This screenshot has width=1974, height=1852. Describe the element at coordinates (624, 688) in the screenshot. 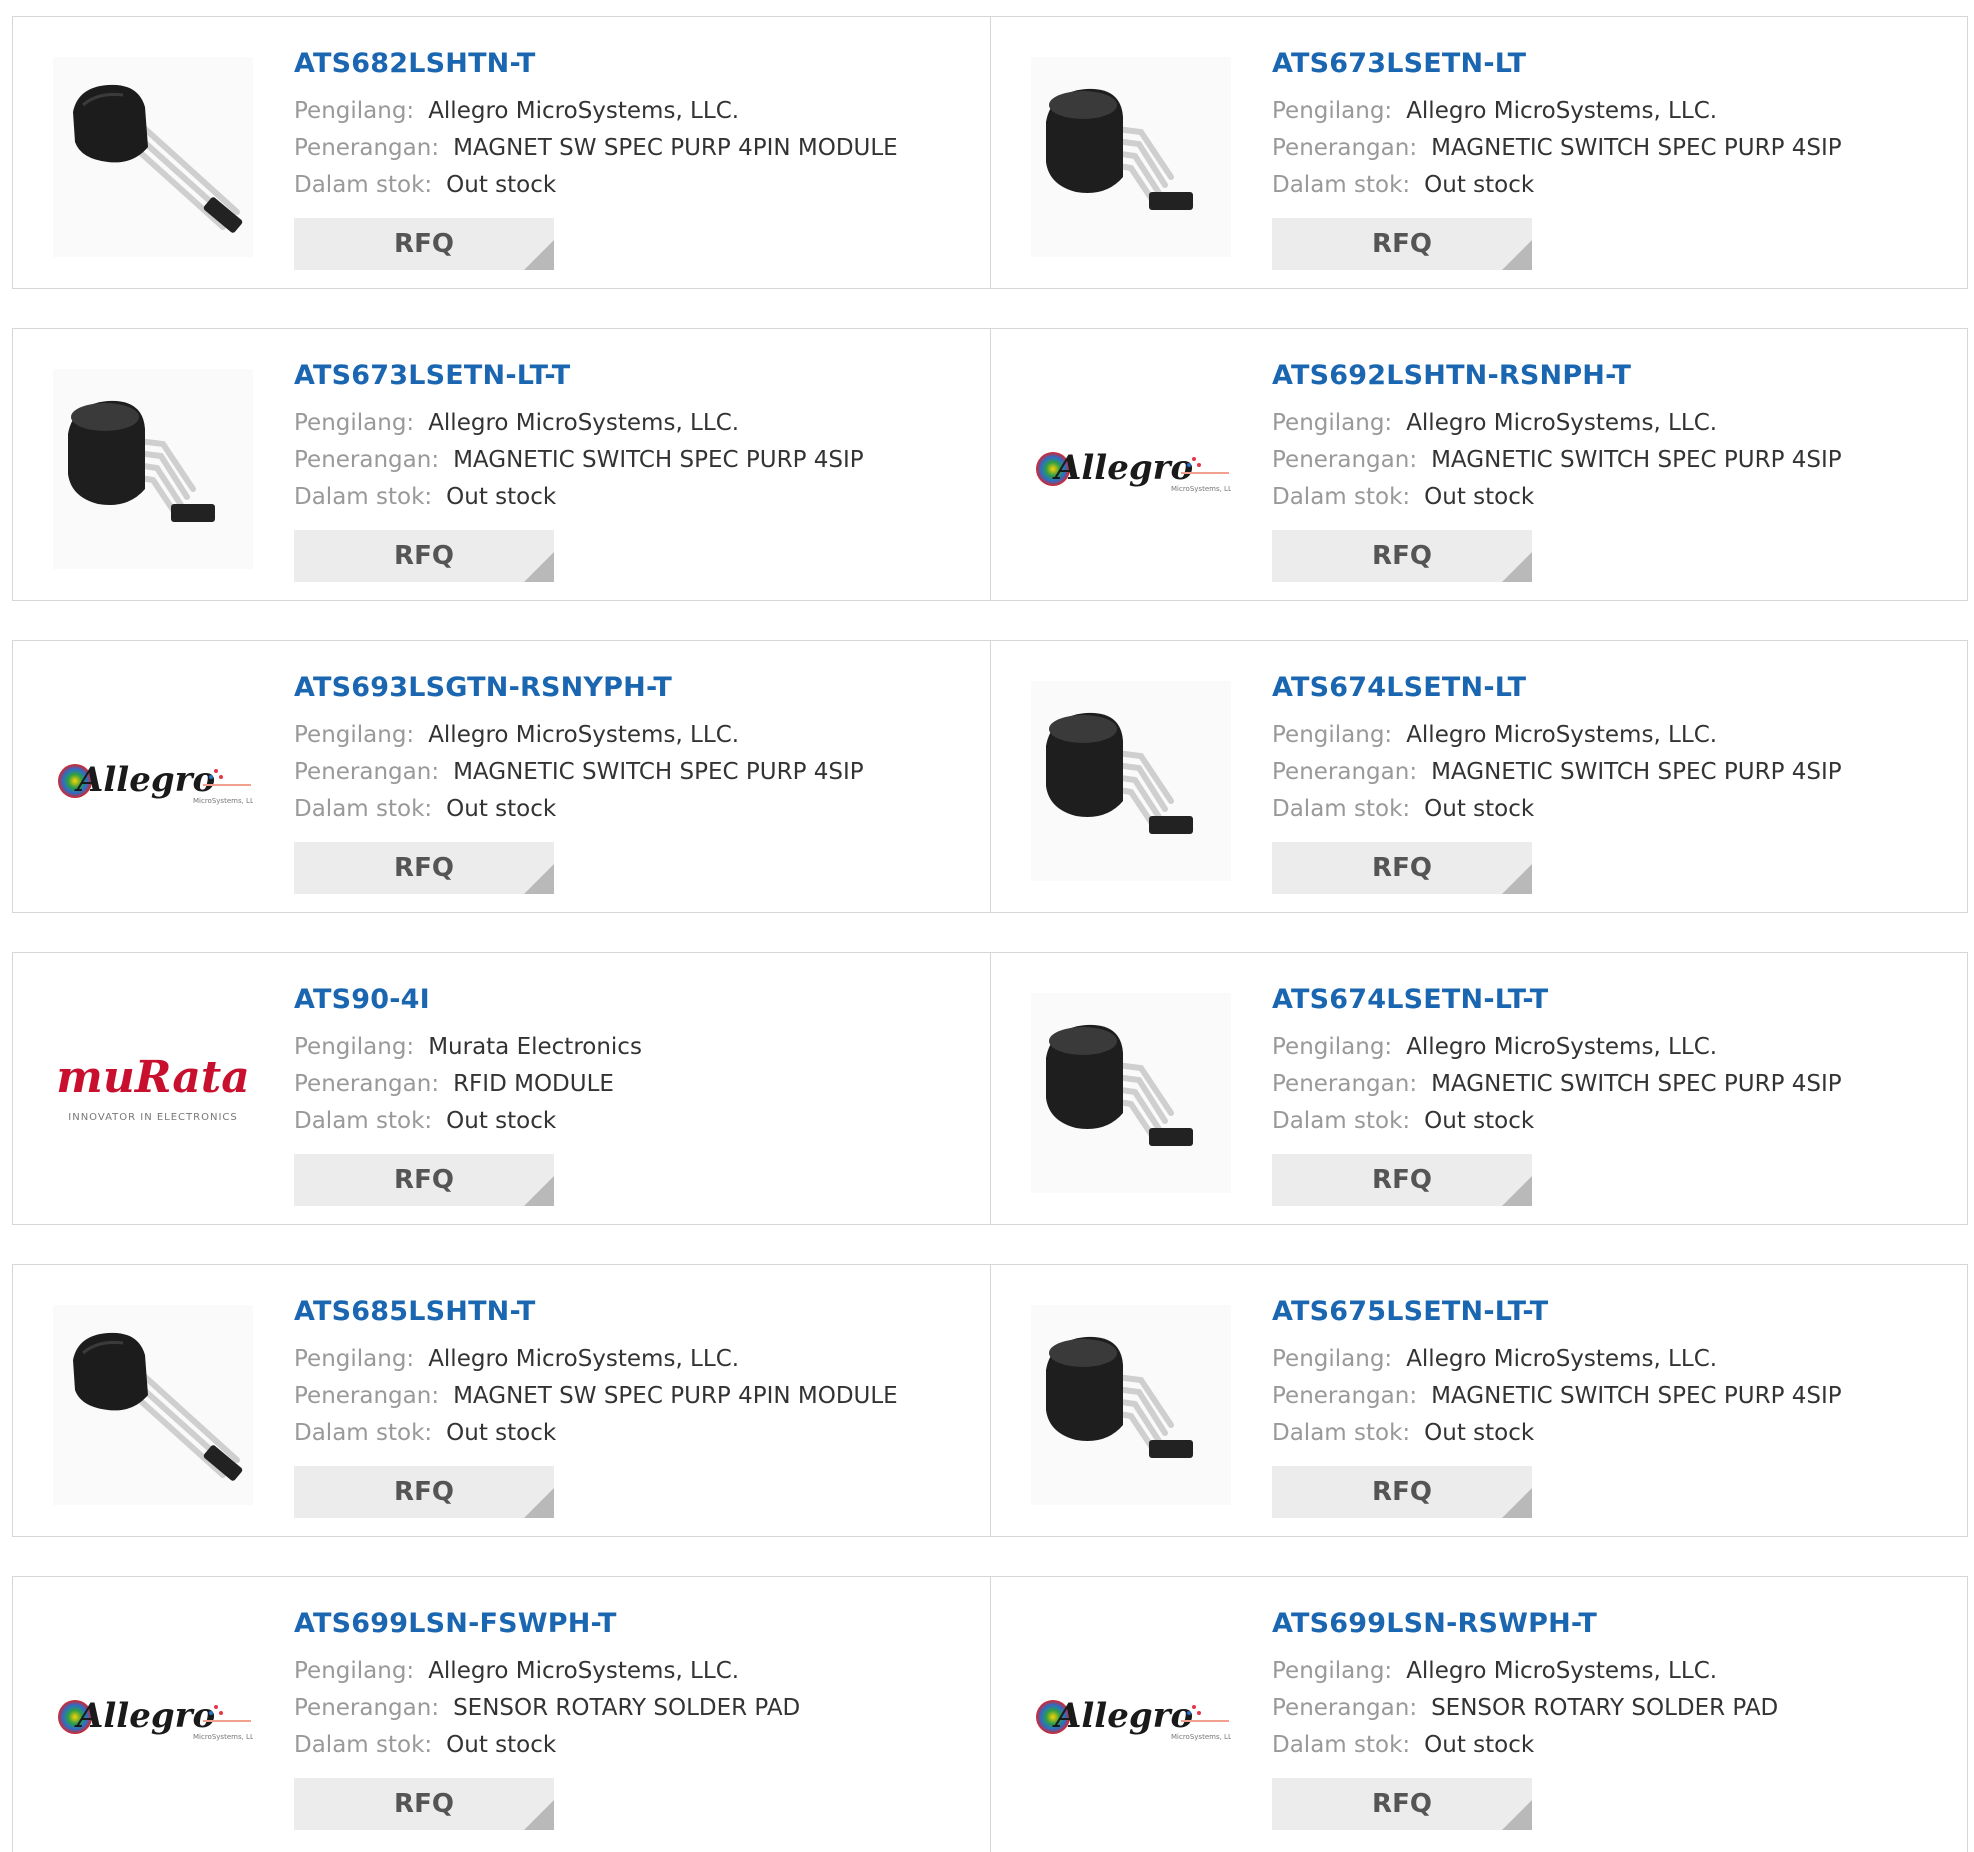

I see `part-number-link: ATS693LSGTN-RSNYPH-T` at that location.